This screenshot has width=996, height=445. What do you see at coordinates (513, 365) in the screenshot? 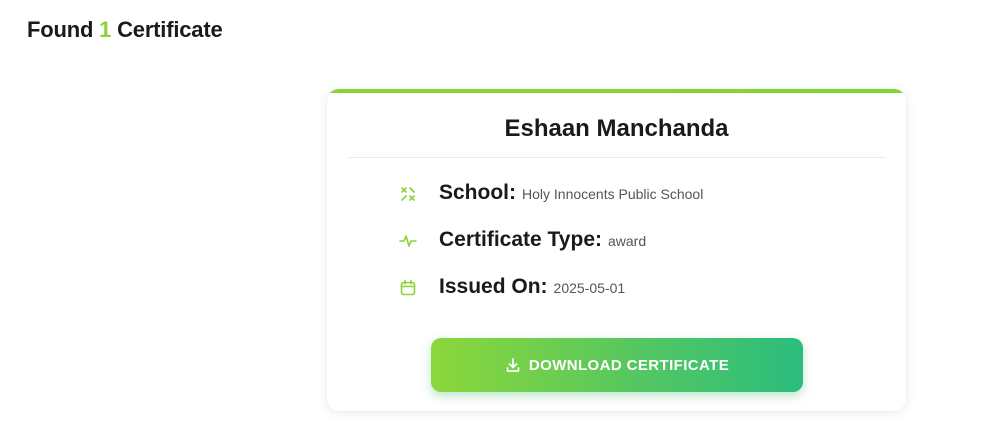
I see `download-icon` at bounding box center [513, 365].